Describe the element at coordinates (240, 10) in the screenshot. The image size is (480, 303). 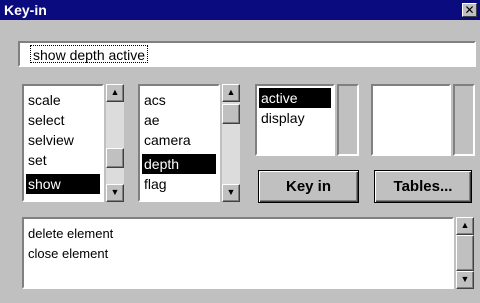
I see `title-bar: Key-in ✕` at that location.